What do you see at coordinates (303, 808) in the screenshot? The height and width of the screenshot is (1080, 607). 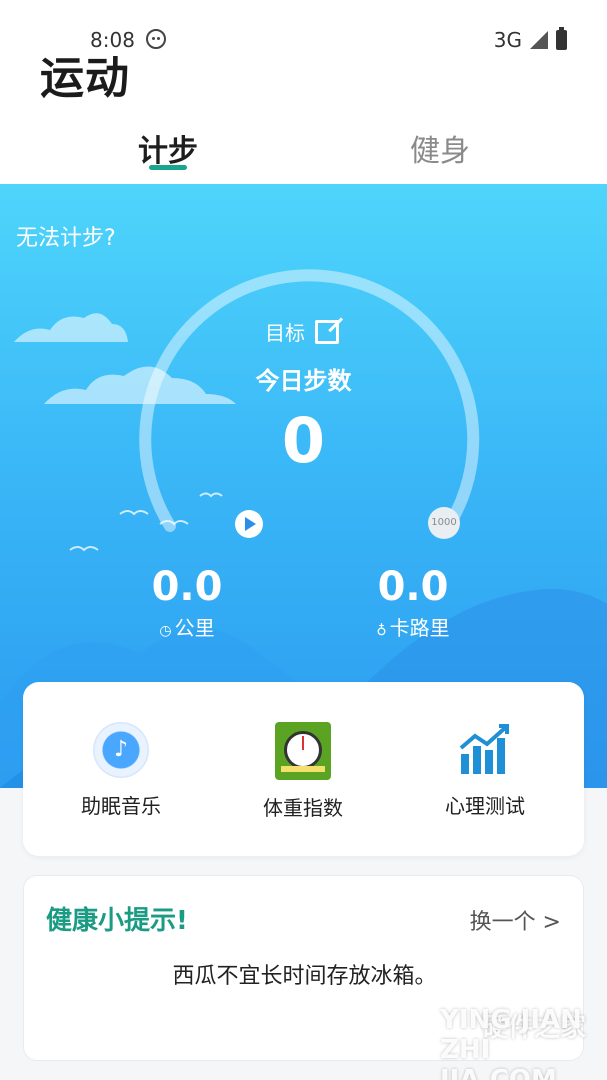 I see `tool-label: 体重指数` at bounding box center [303, 808].